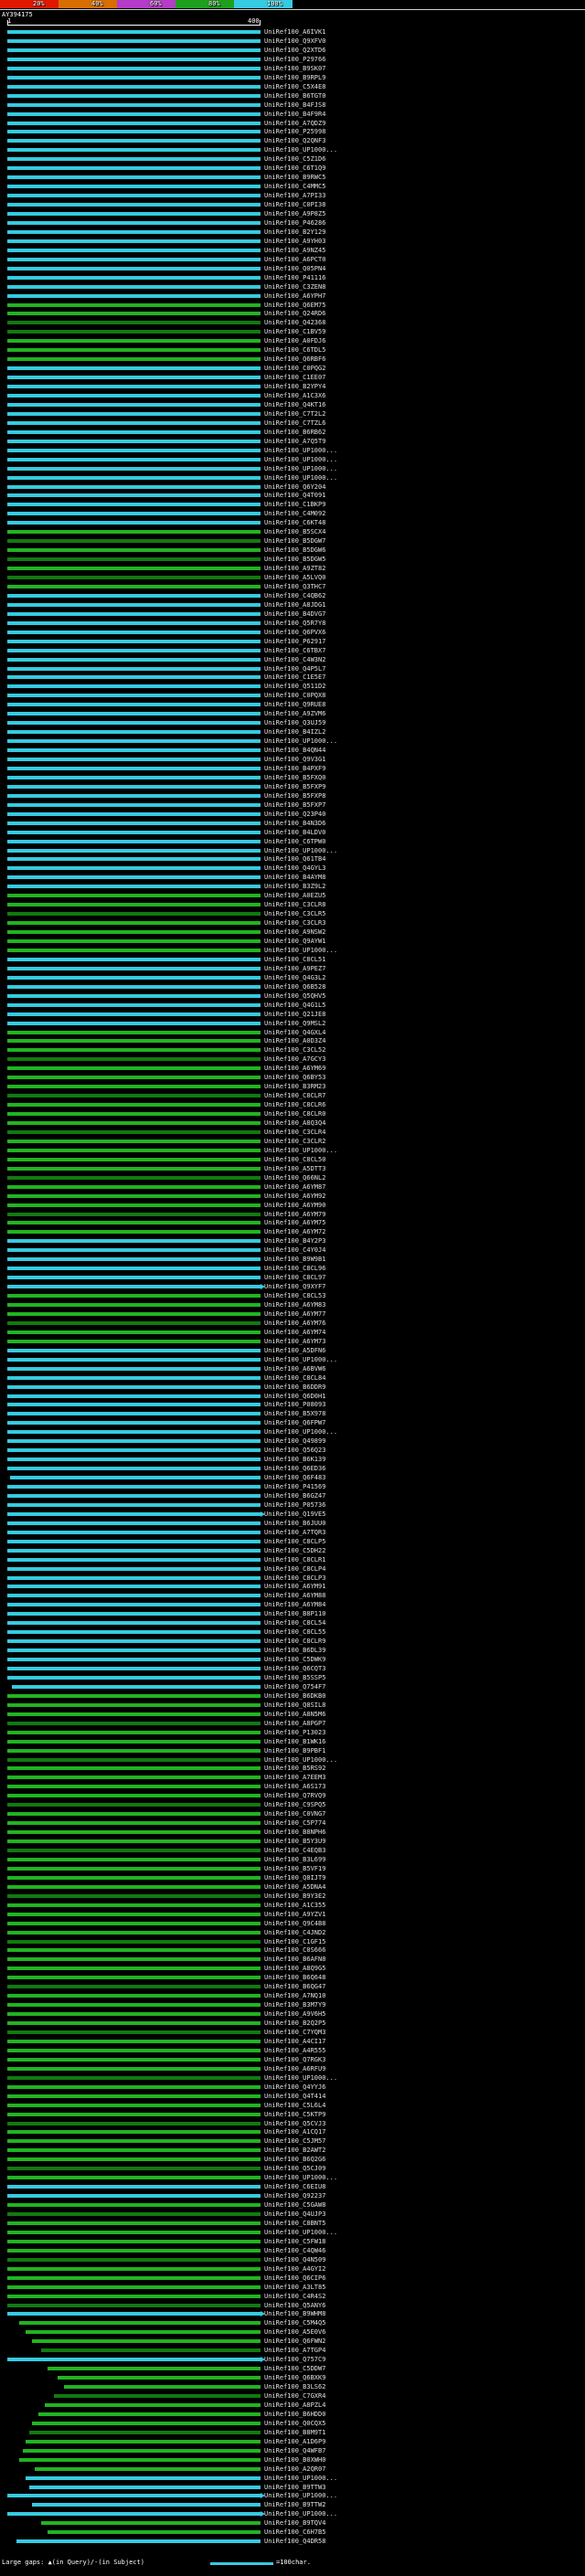  I want to click on hit-row: UniRef100_C5L6L4, so click(293, 2105).